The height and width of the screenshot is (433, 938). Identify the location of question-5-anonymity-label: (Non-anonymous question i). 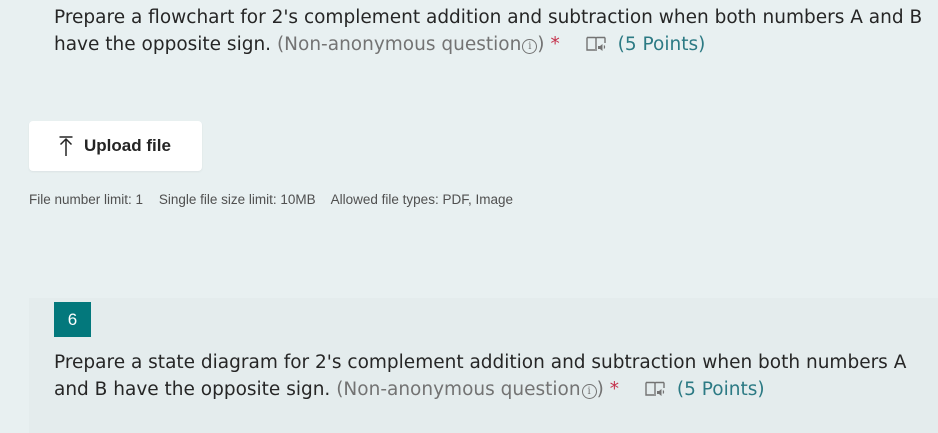
(411, 44).